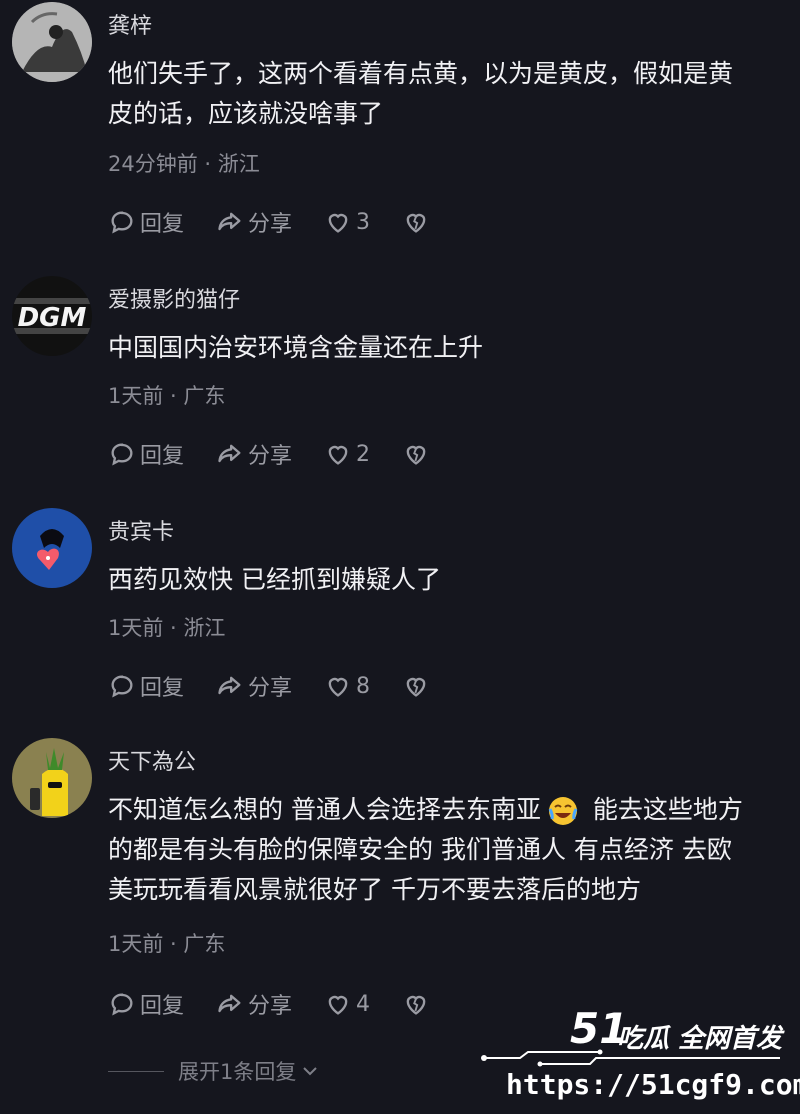 This screenshot has width=800, height=1114. What do you see at coordinates (374, 889) in the screenshot?
I see `comment-line: 美玩玩看看风景就很好了 千万不要去落后的地方` at bounding box center [374, 889].